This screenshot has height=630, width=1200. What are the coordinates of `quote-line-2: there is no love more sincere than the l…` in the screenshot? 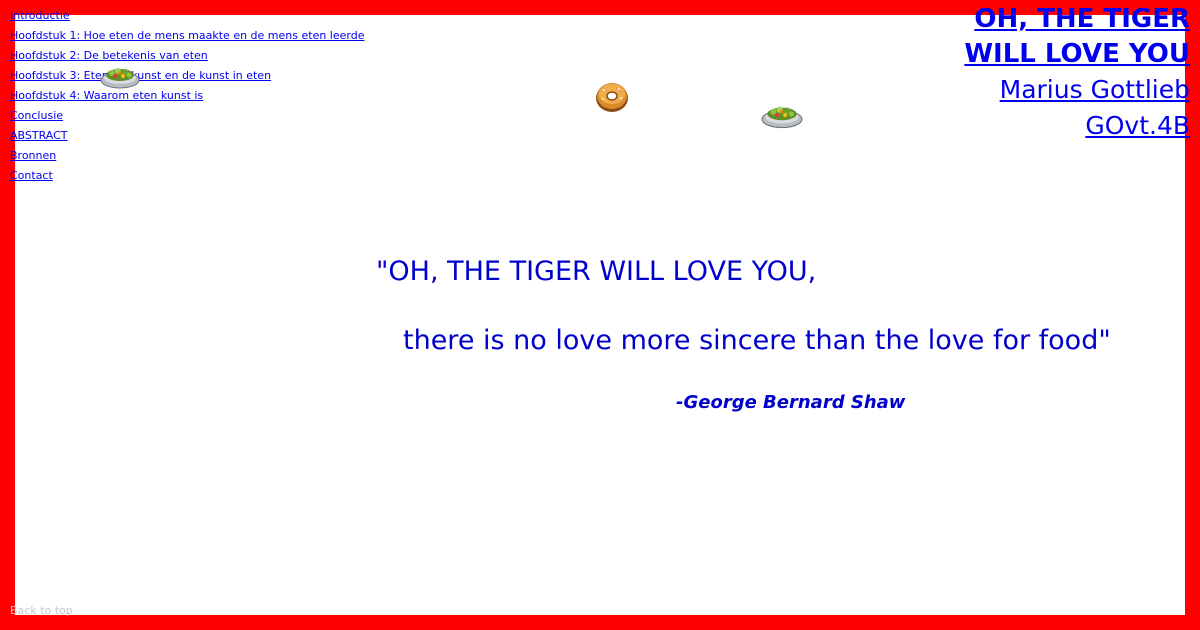 It's located at (757, 340).